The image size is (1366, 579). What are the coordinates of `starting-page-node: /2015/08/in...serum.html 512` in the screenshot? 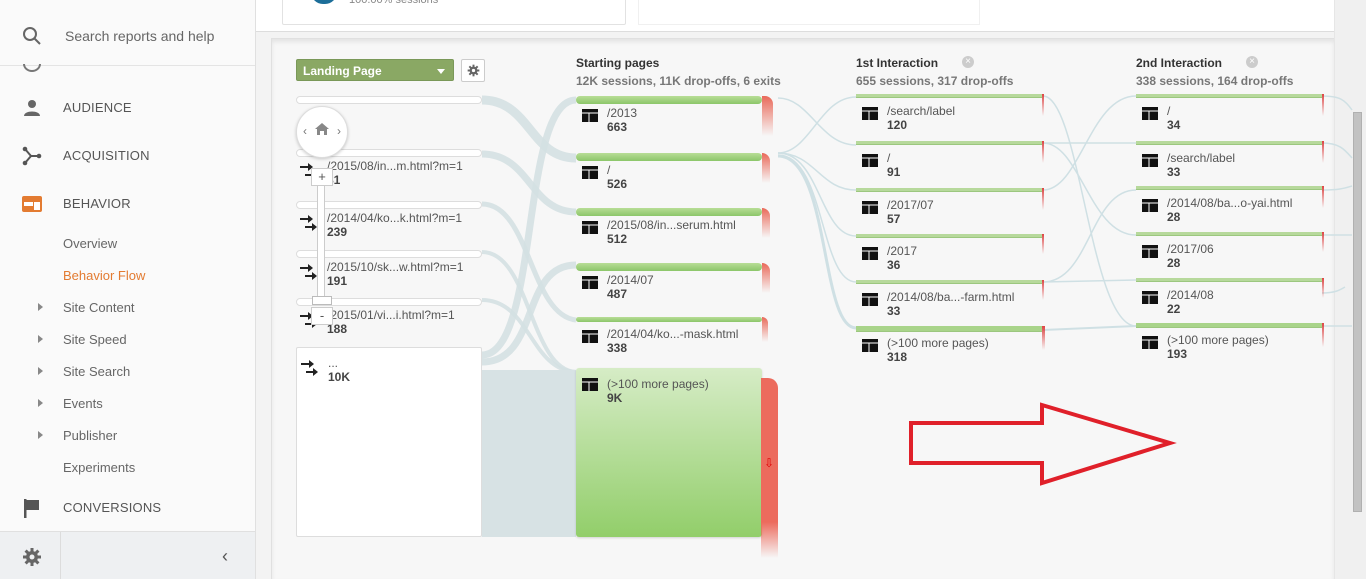 It's located at (676, 228).